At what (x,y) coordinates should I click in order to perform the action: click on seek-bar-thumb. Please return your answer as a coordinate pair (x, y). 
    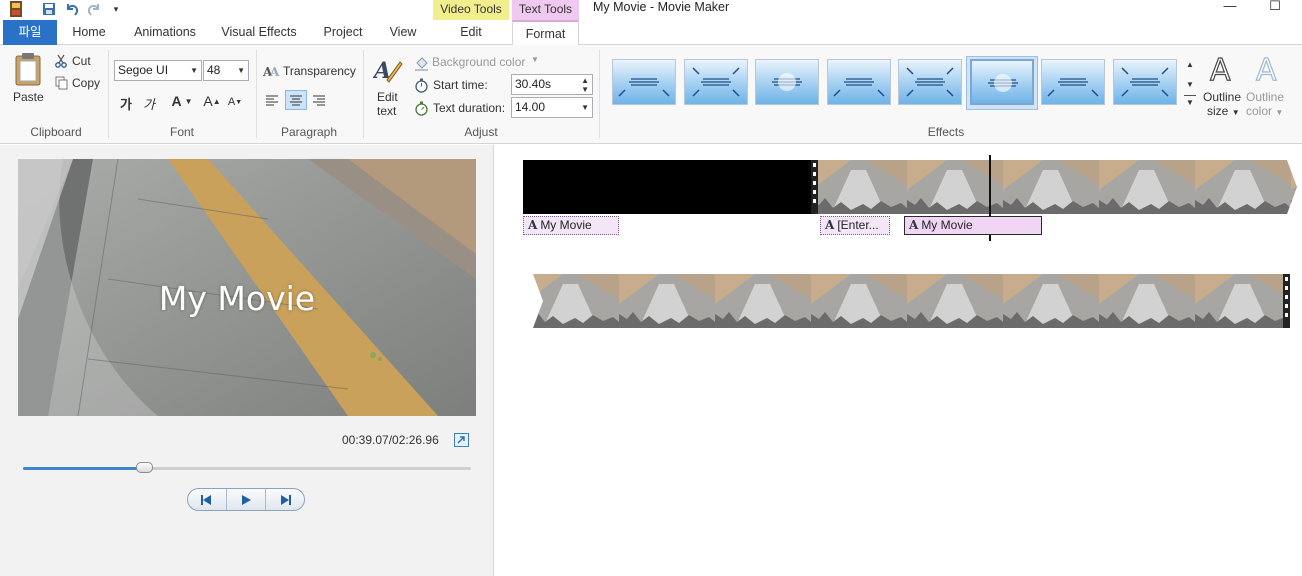
    Looking at the image, I should click on (144, 467).